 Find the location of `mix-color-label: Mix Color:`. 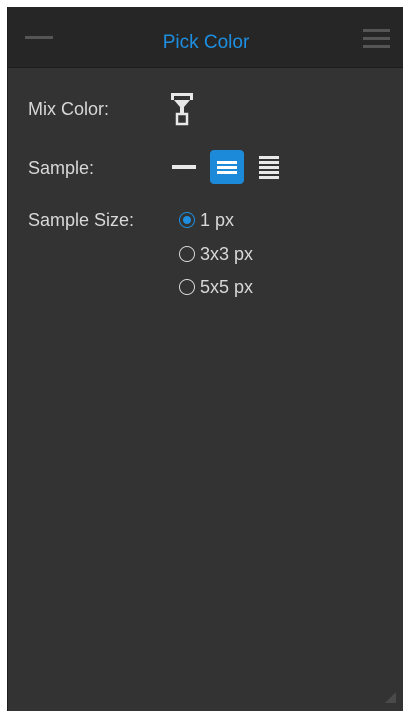

mix-color-label: Mix Color: is located at coordinates (69, 109).